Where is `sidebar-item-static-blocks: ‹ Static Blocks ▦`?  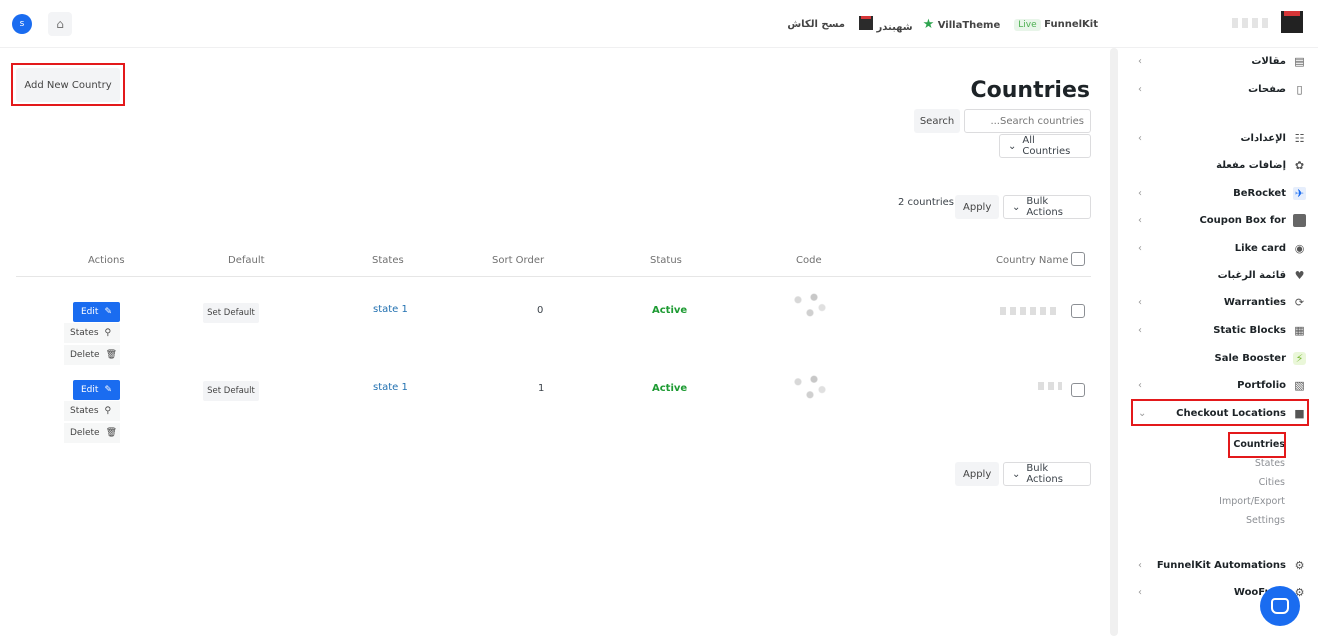
sidebar-item-static-blocks: ‹ Static Blocks ▦ is located at coordinates (1220, 330).